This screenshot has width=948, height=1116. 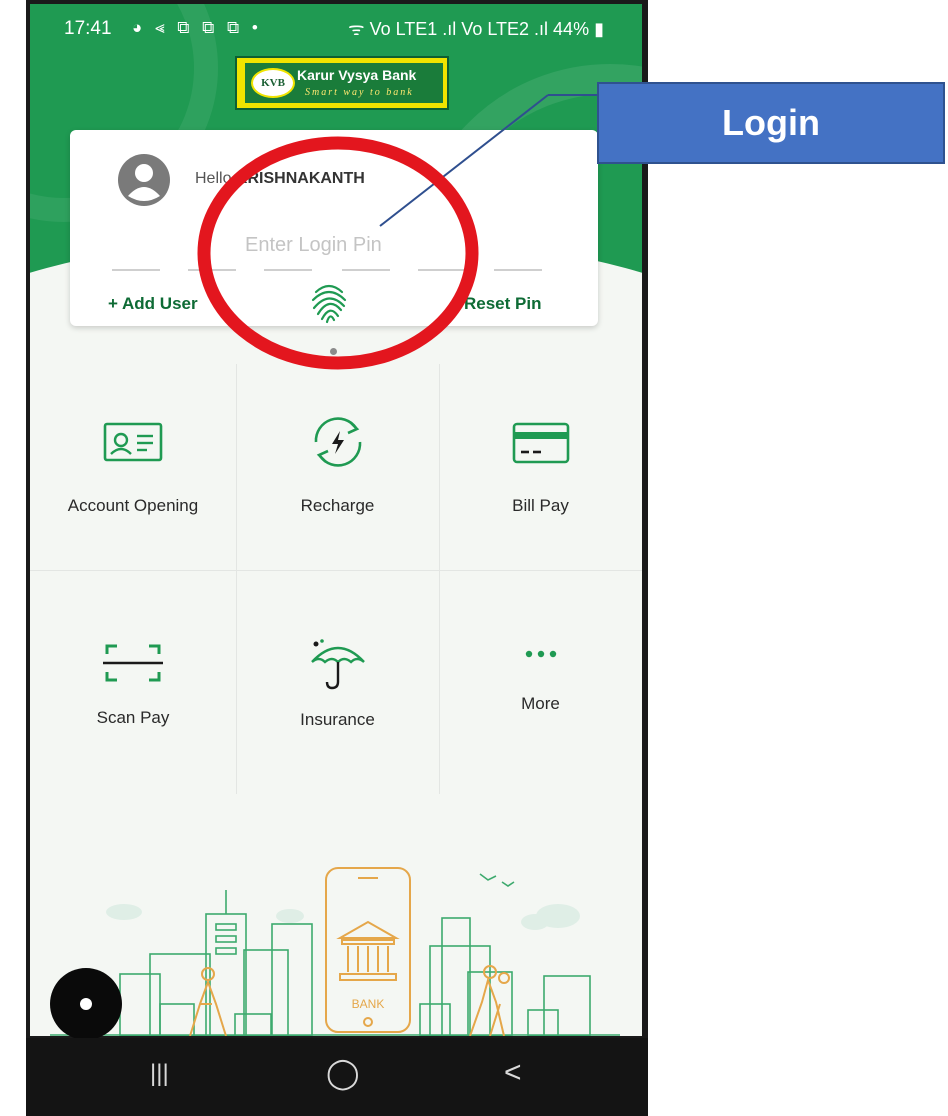 What do you see at coordinates (540, 679) in the screenshot?
I see `service-more: More` at bounding box center [540, 679].